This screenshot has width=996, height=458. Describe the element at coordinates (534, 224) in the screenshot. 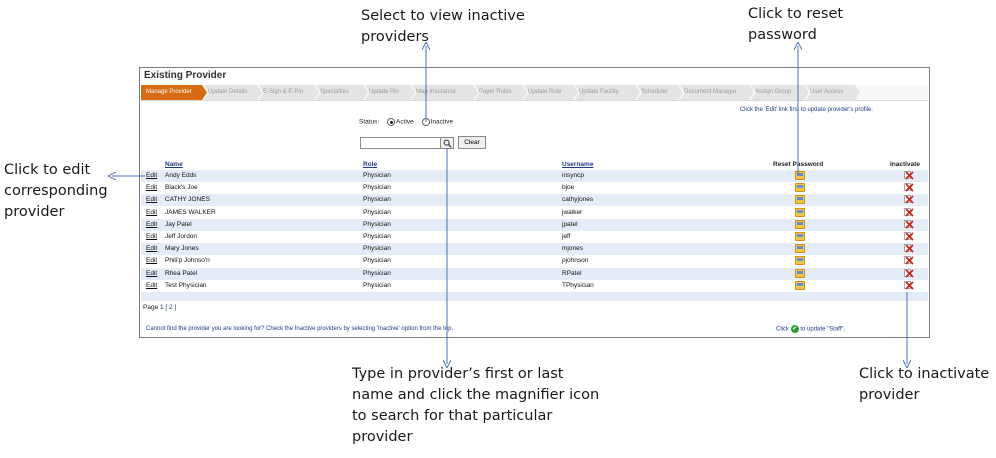

I see `table-row: Edit Jay Patel Physician jpatel` at that location.